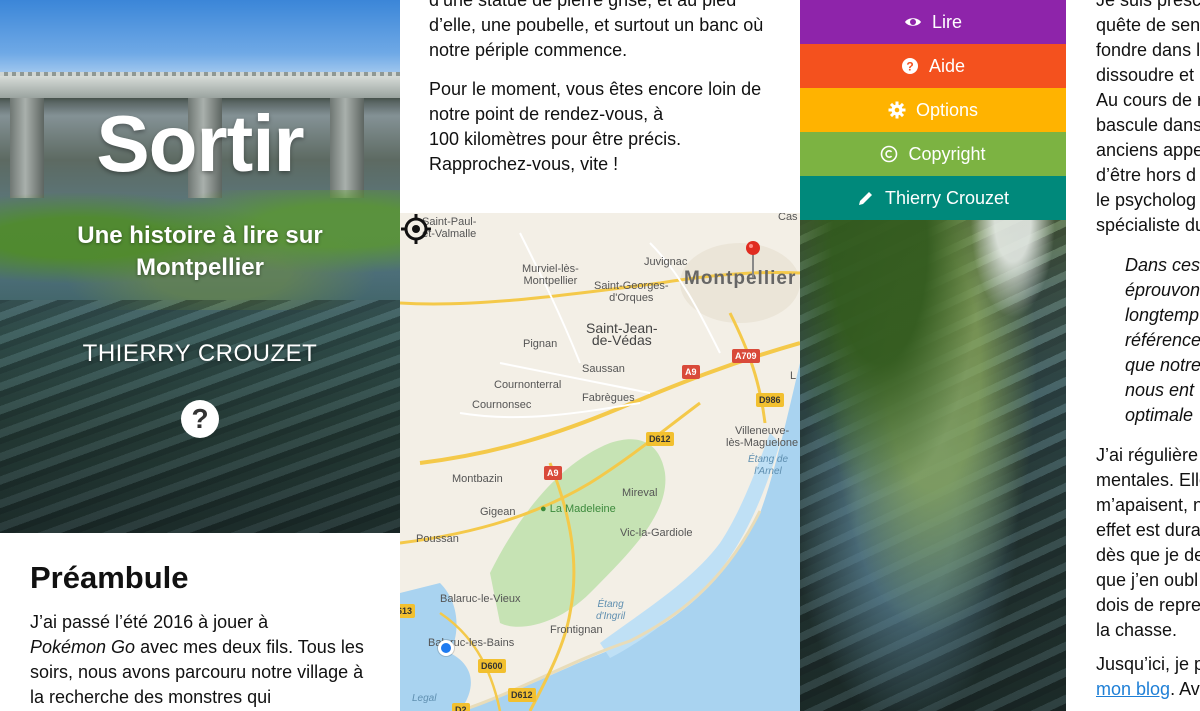 Image resolution: width=1200 pixels, height=711 pixels. What do you see at coordinates (200, 143) in the screenshot?
I see `book-title: Sortir` at bounding box center [200, 143].